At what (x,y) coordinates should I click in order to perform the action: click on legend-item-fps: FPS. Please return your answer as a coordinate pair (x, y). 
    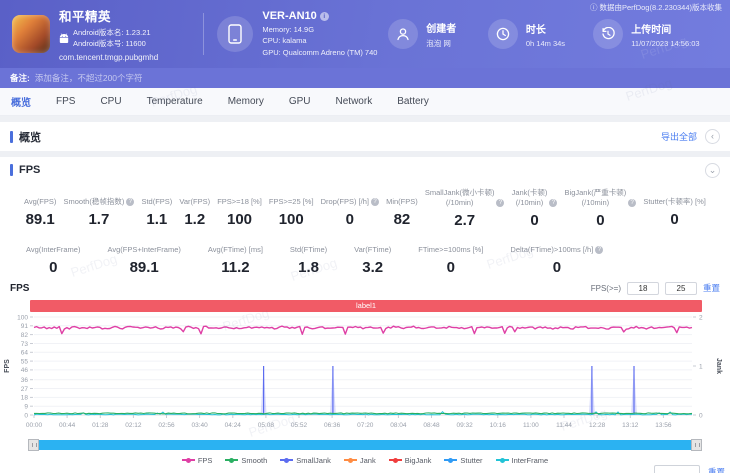
    Looking at the image, I should click on (196, 460).